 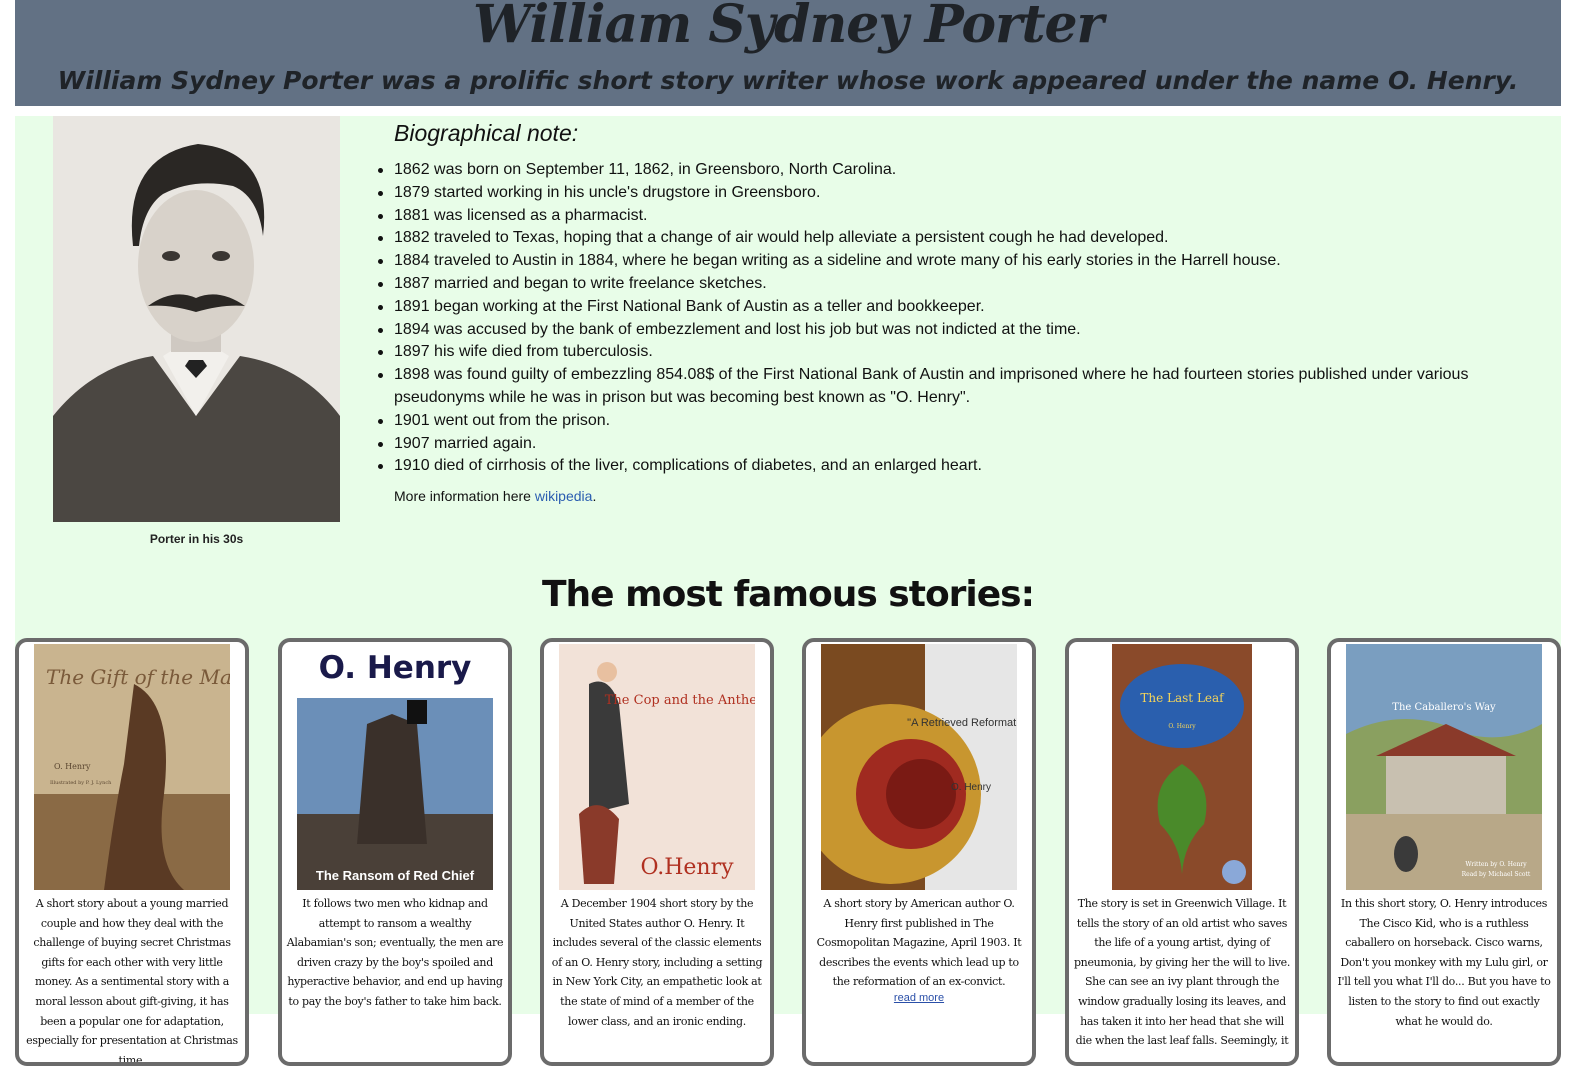 What do you see at coordinates (657, 767) in the screenshot?
I see `cover-image: The Cop and the Anthem O.Henry` at bounding box center [657, 767].